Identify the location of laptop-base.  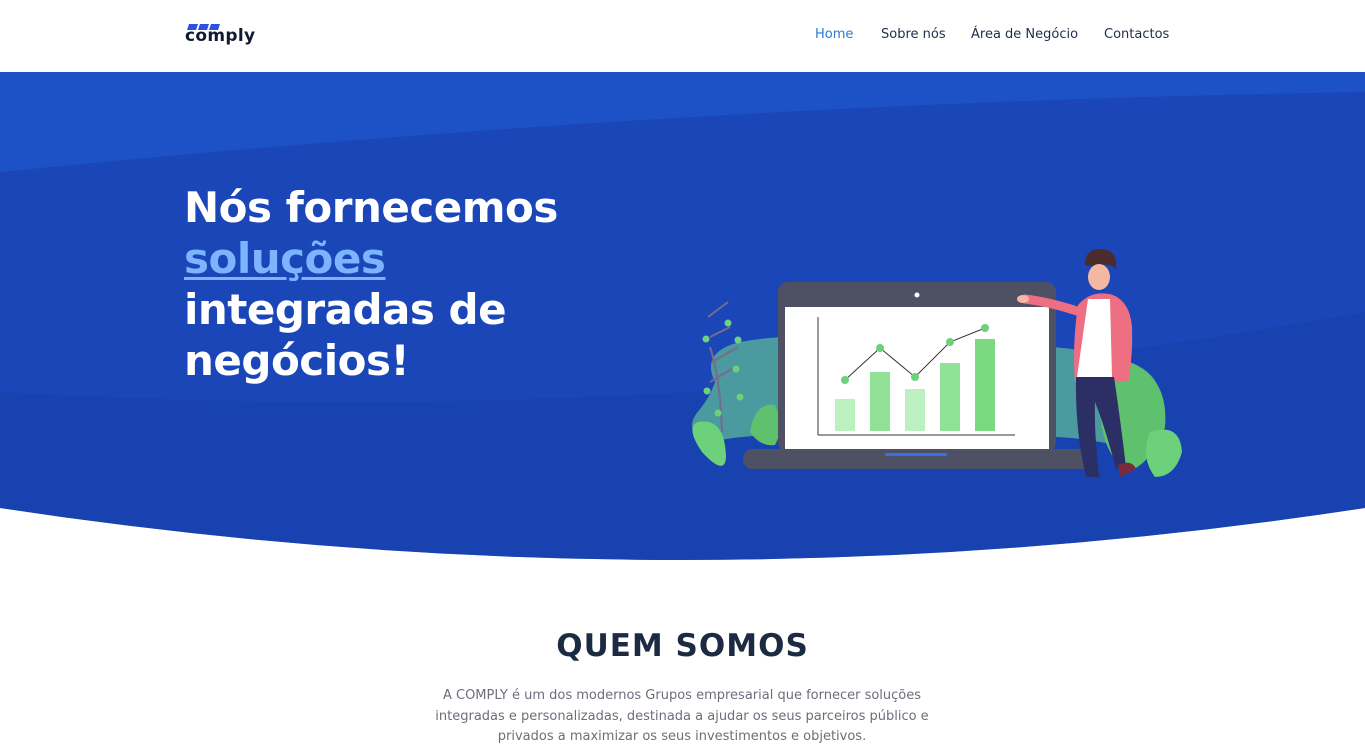
(917, 459).